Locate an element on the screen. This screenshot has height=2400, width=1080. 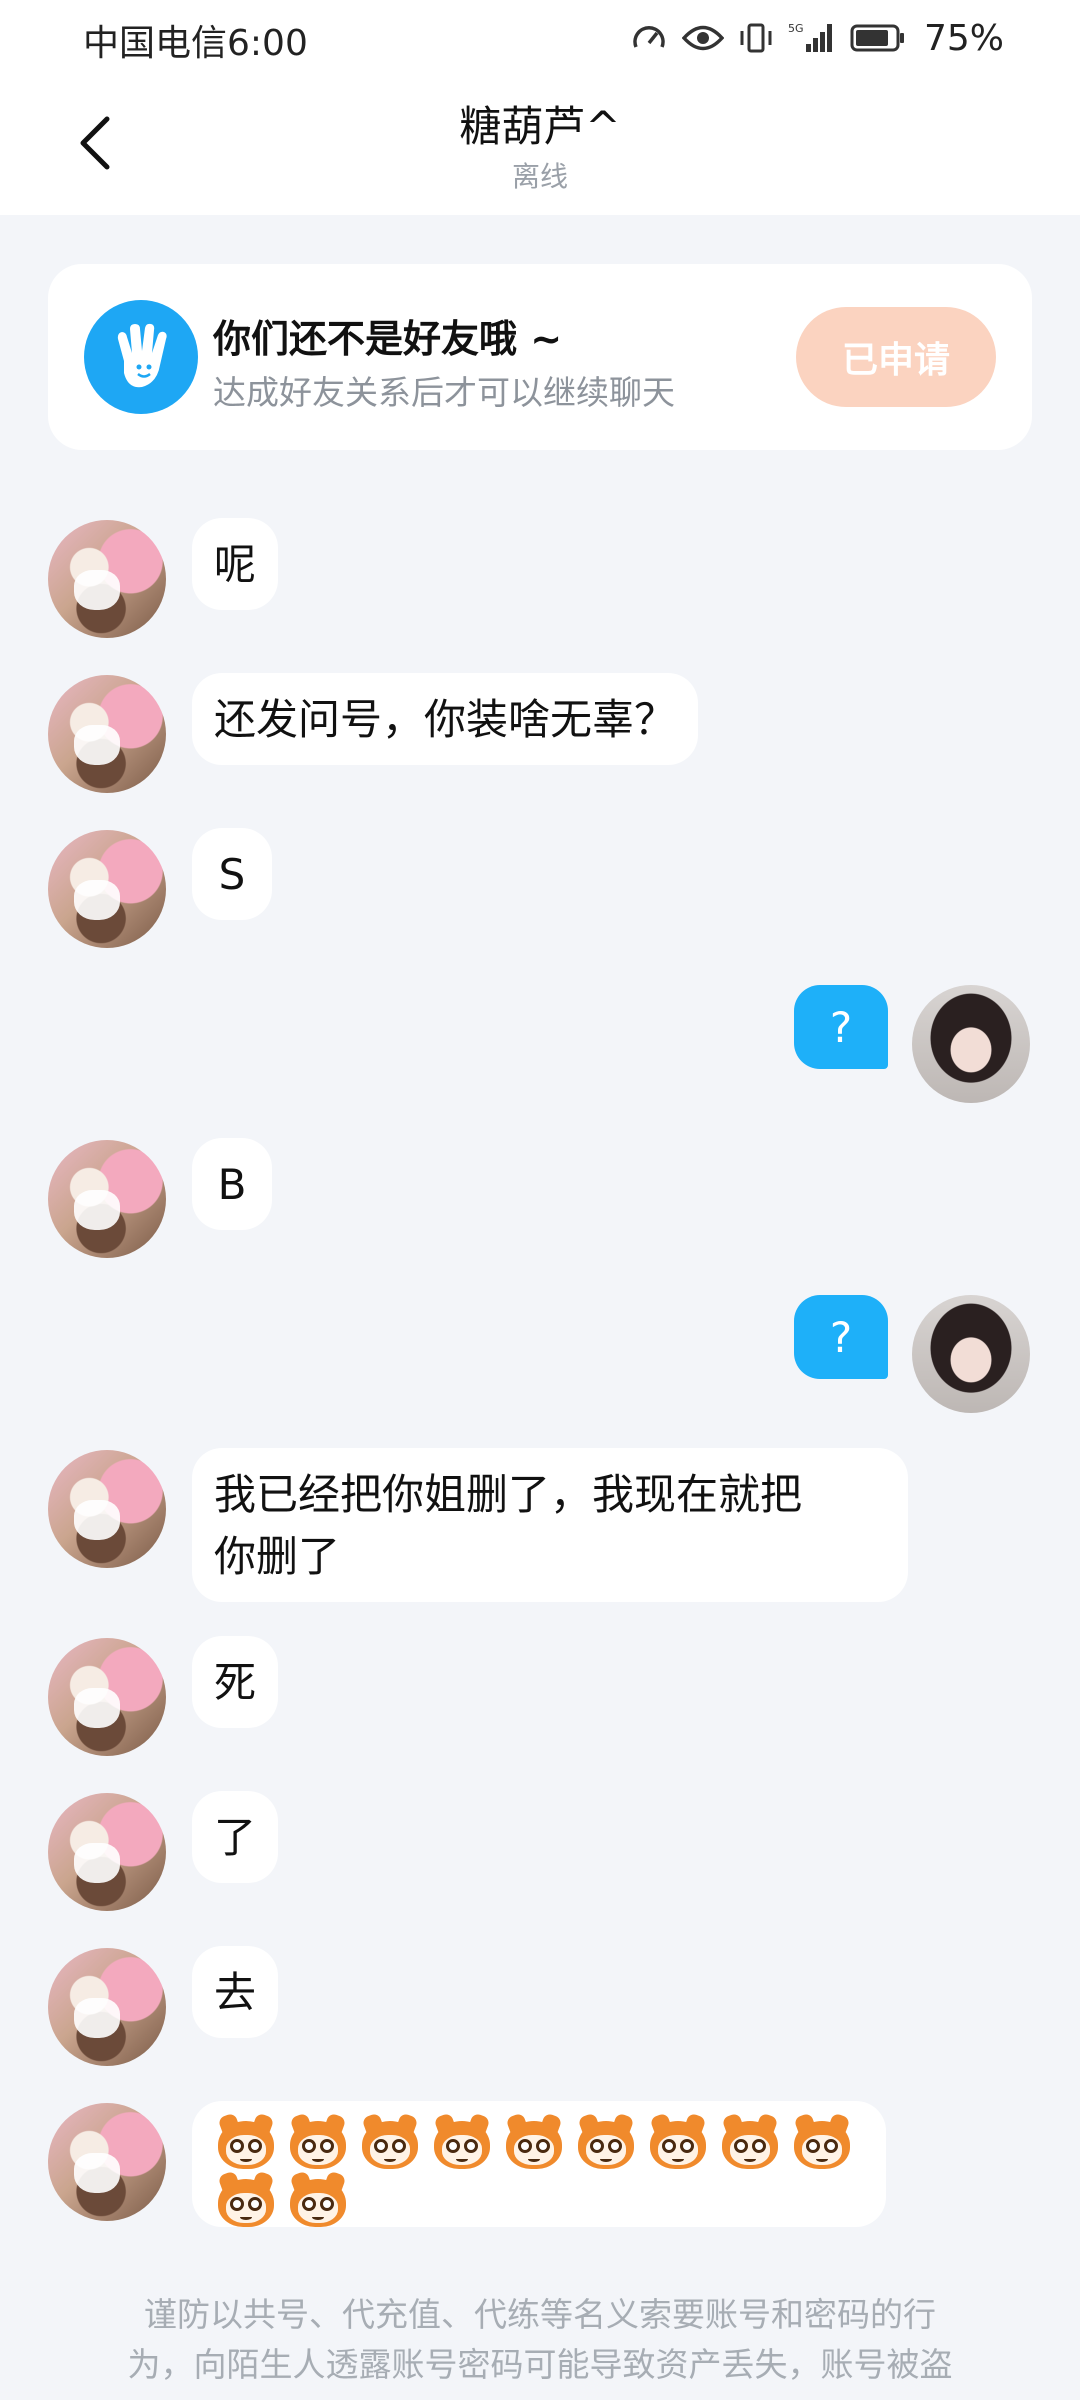
security-notice-line: 谨防以共号、代充值、代练等名义索要账号和密码的行 is located at coordinates (540, 2314).